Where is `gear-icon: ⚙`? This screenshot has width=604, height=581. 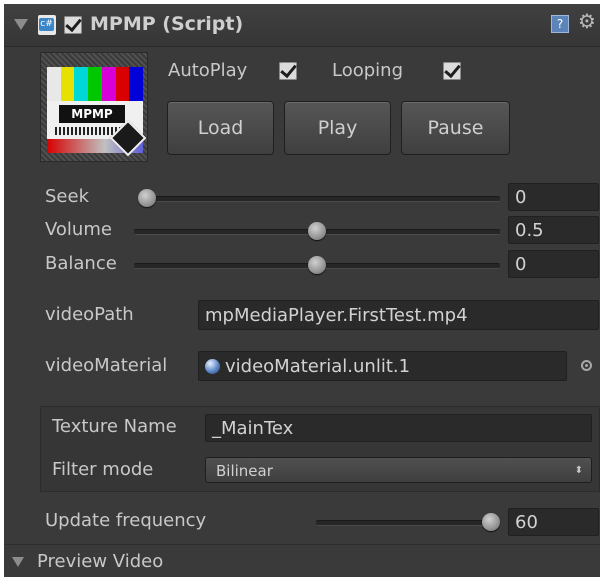 gear-icon: ⚙ is located at coordinates (587, 21).